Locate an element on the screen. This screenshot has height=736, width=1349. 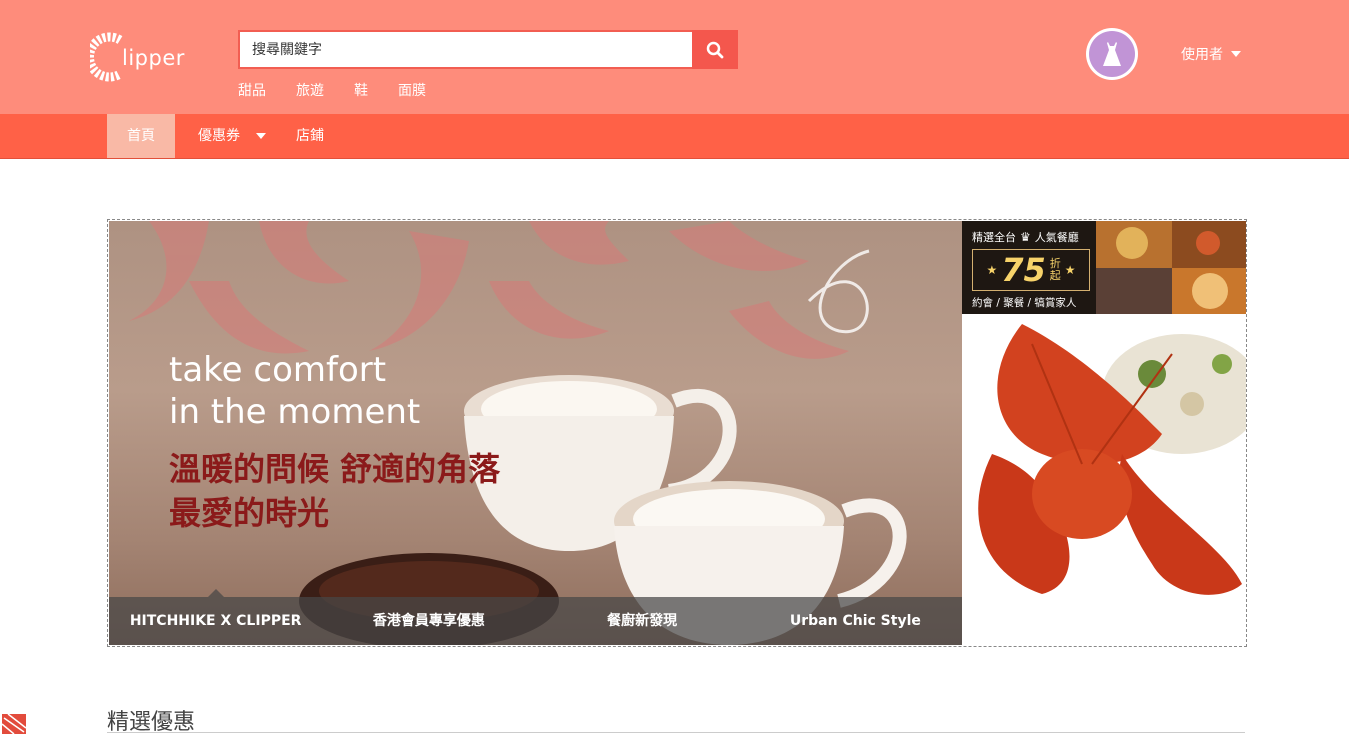
side-banner-heading-left: 精選全台 is located at coordinates (994, 237).